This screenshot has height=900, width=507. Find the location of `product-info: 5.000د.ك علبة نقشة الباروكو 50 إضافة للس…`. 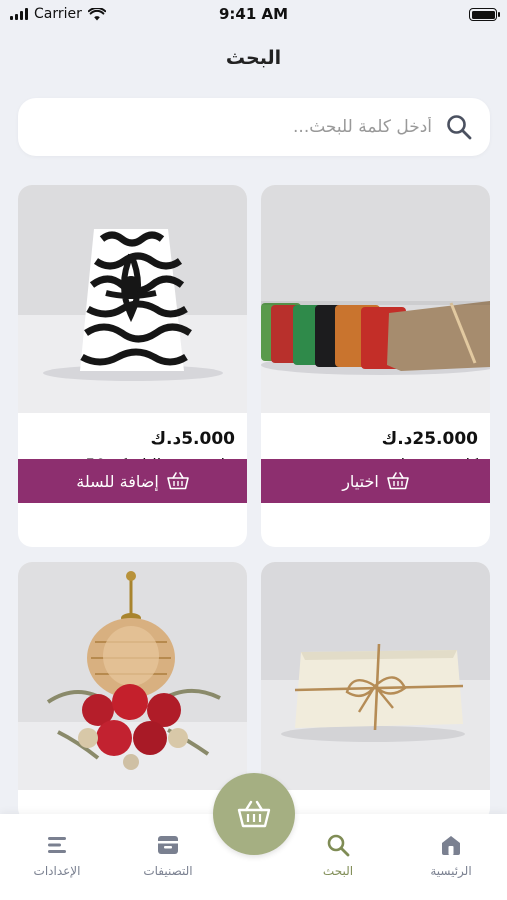

product-info: 5.000د.ك علبة نقشة الباروكو 50 إضافة للس… is located at coordinates (132, 458).